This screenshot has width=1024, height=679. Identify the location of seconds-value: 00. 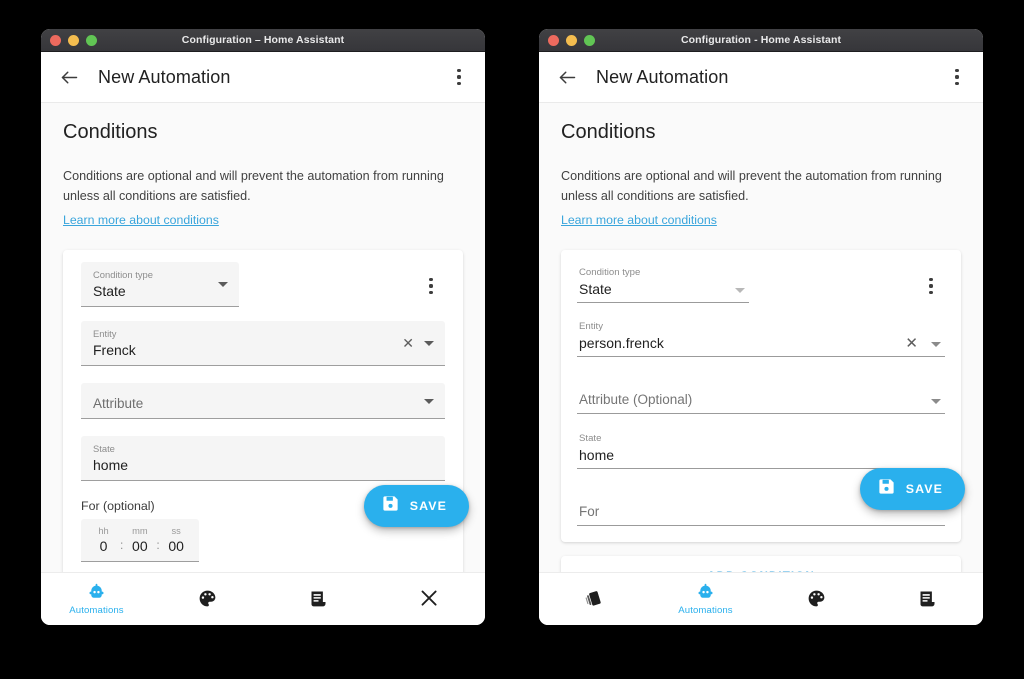
(176, 546).